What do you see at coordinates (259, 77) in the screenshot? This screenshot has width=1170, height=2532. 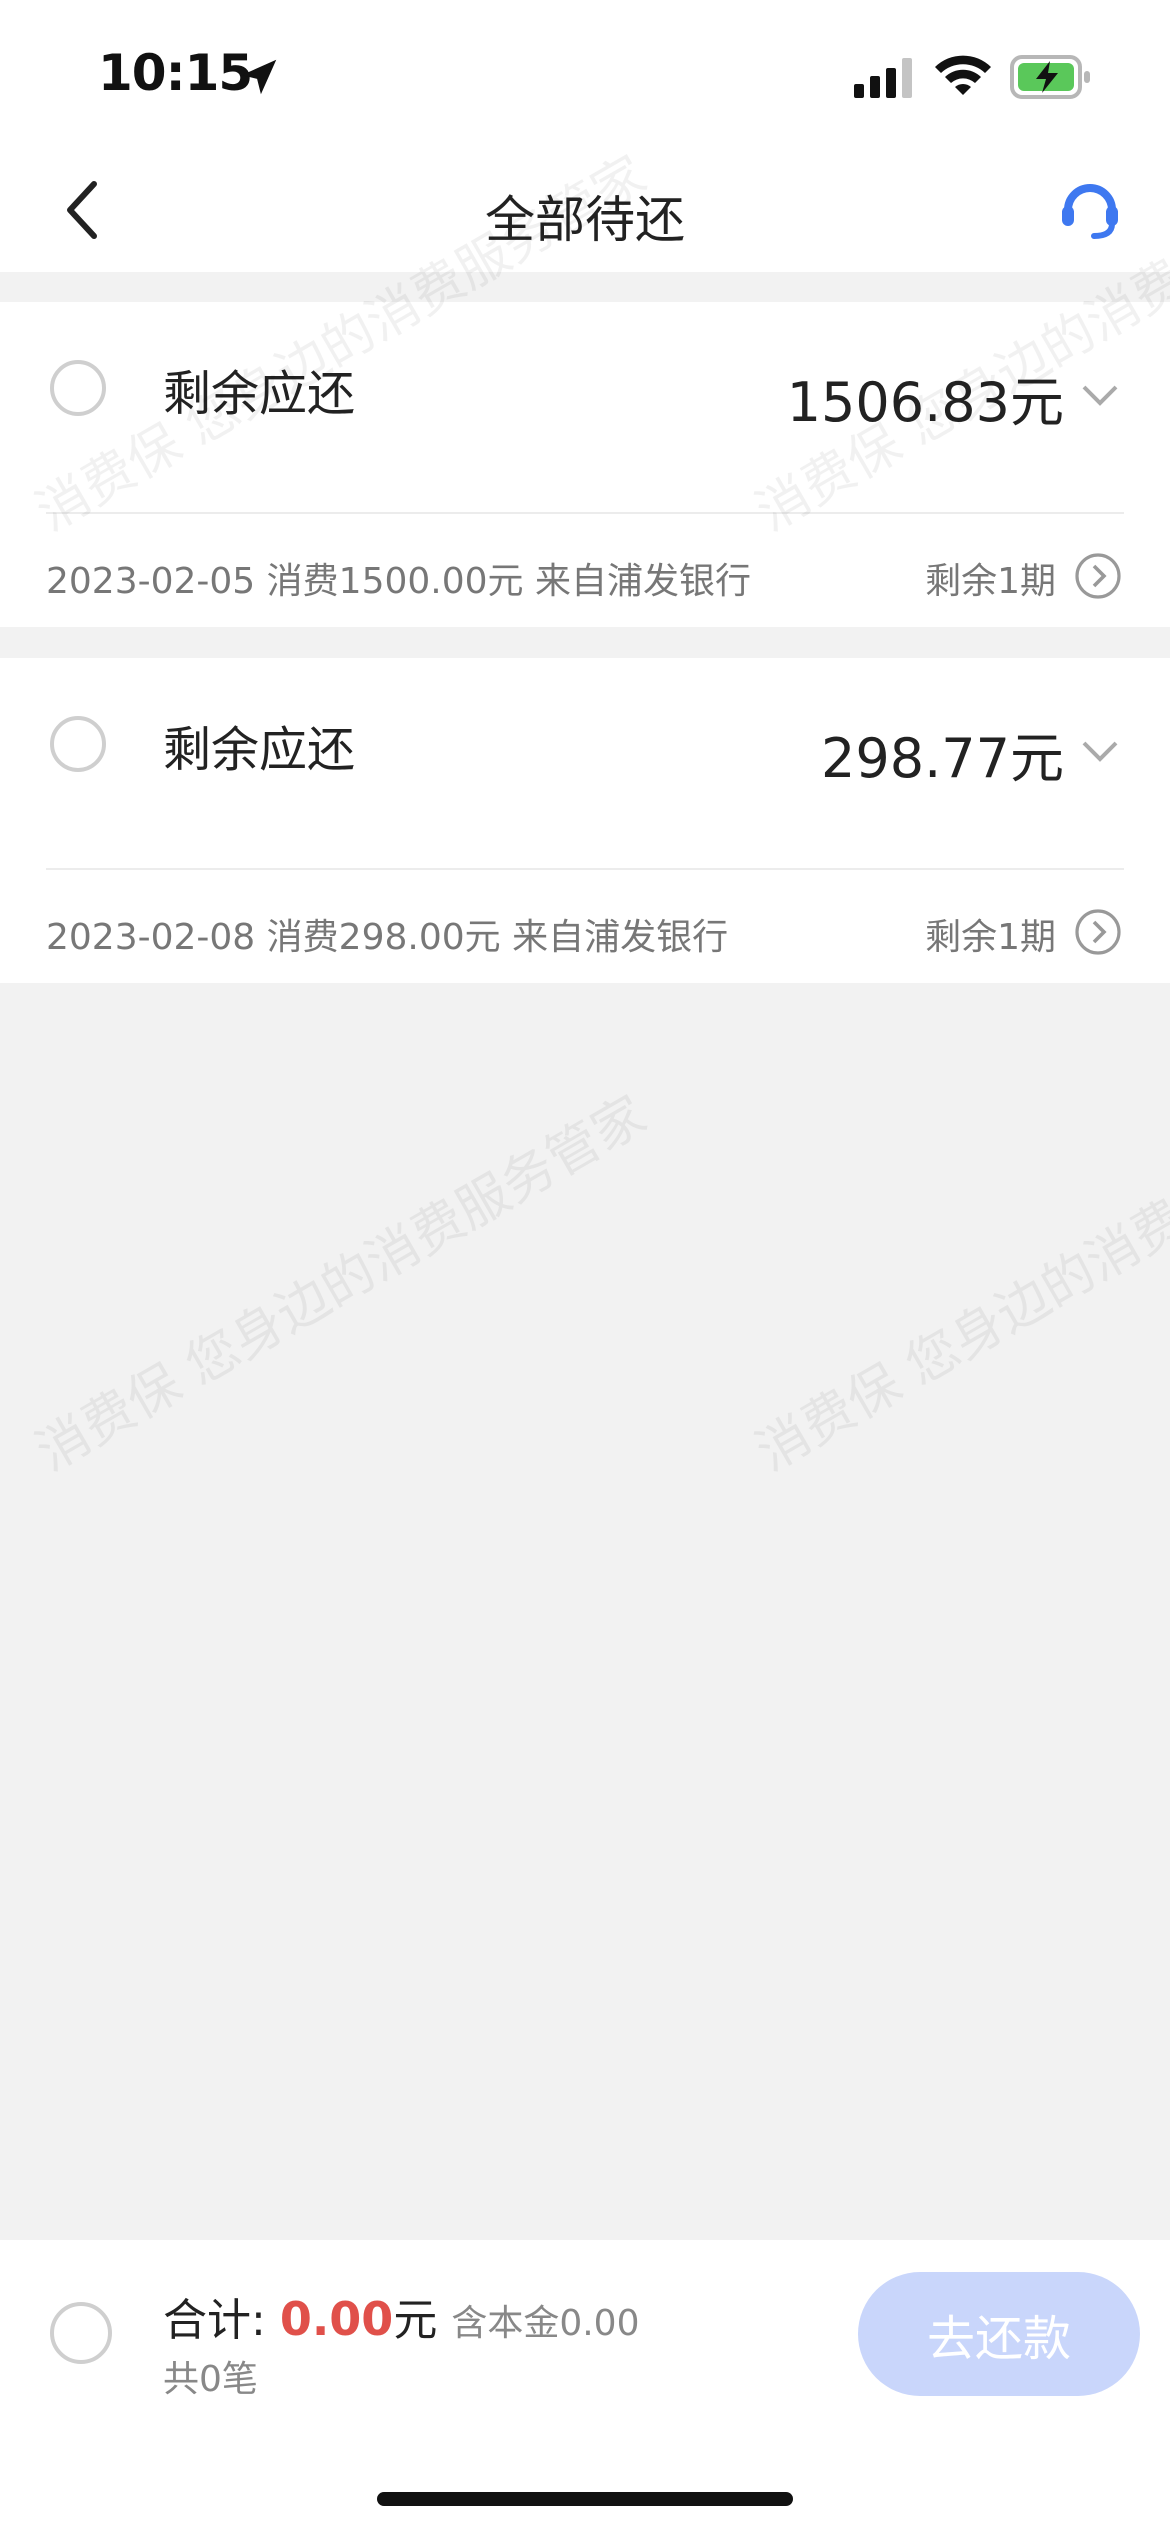 I see `location-arrow-icon` at bounding box center [259, 77].